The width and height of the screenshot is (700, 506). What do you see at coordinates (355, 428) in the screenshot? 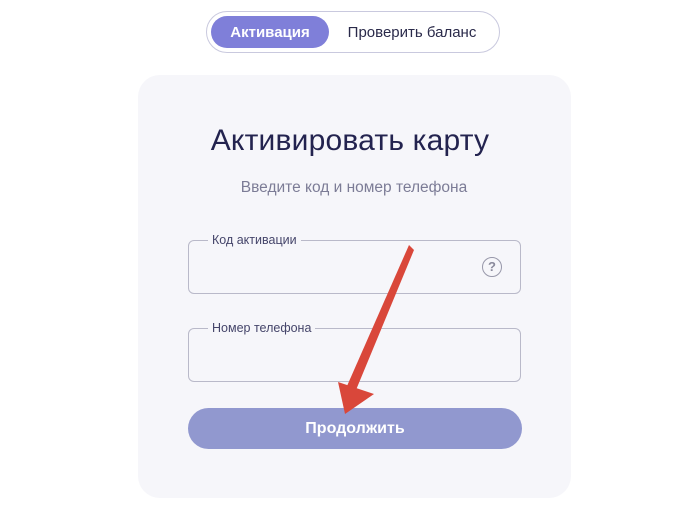
I see `continue-button: Продолжить` at bounding box center [355, 428].